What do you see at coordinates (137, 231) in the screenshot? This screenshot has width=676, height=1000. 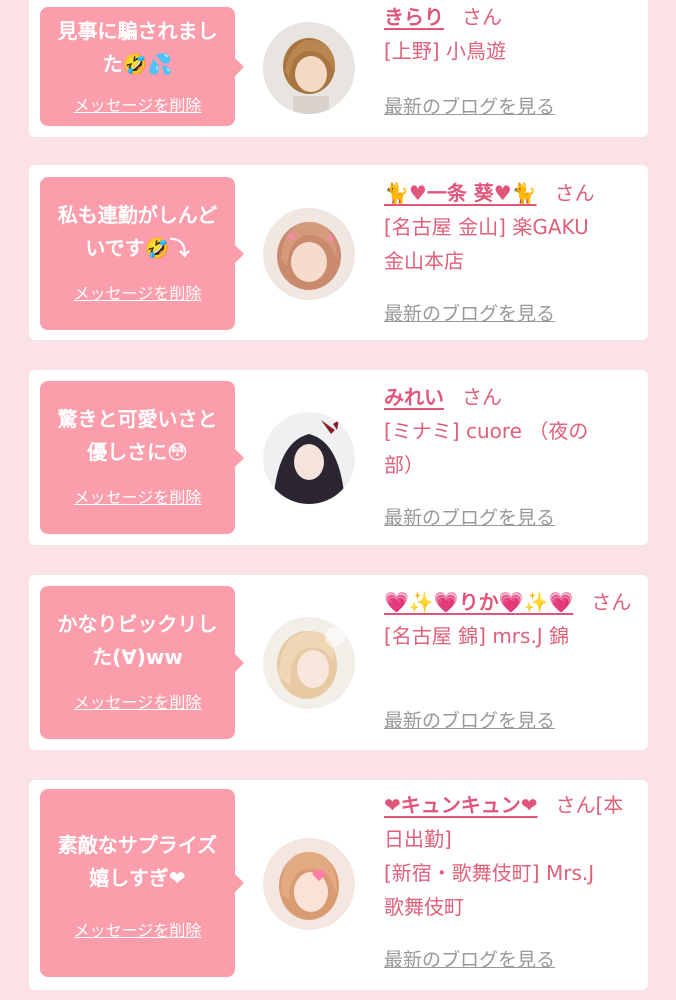 I see `message-text: 私も連勤がしんど いです🤣⤵` at bounding box center [137, 231].